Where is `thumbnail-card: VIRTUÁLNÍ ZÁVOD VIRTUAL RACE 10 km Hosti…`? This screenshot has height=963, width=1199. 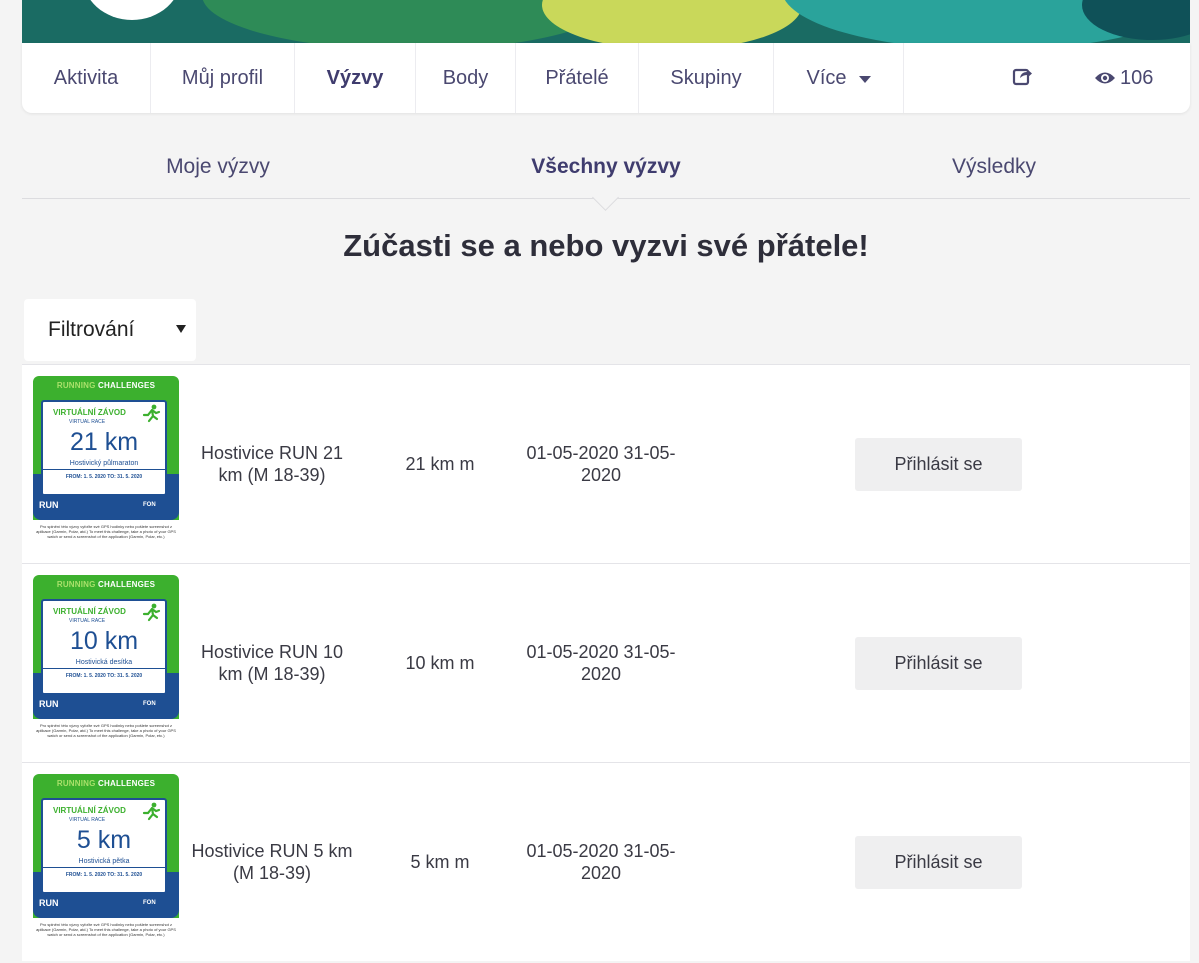 thumbnail-card: VIRTUÁLNÍ ZÁVOD VIRTUAL RACE 10 km Hosti… is located at coordinates (104, 647).